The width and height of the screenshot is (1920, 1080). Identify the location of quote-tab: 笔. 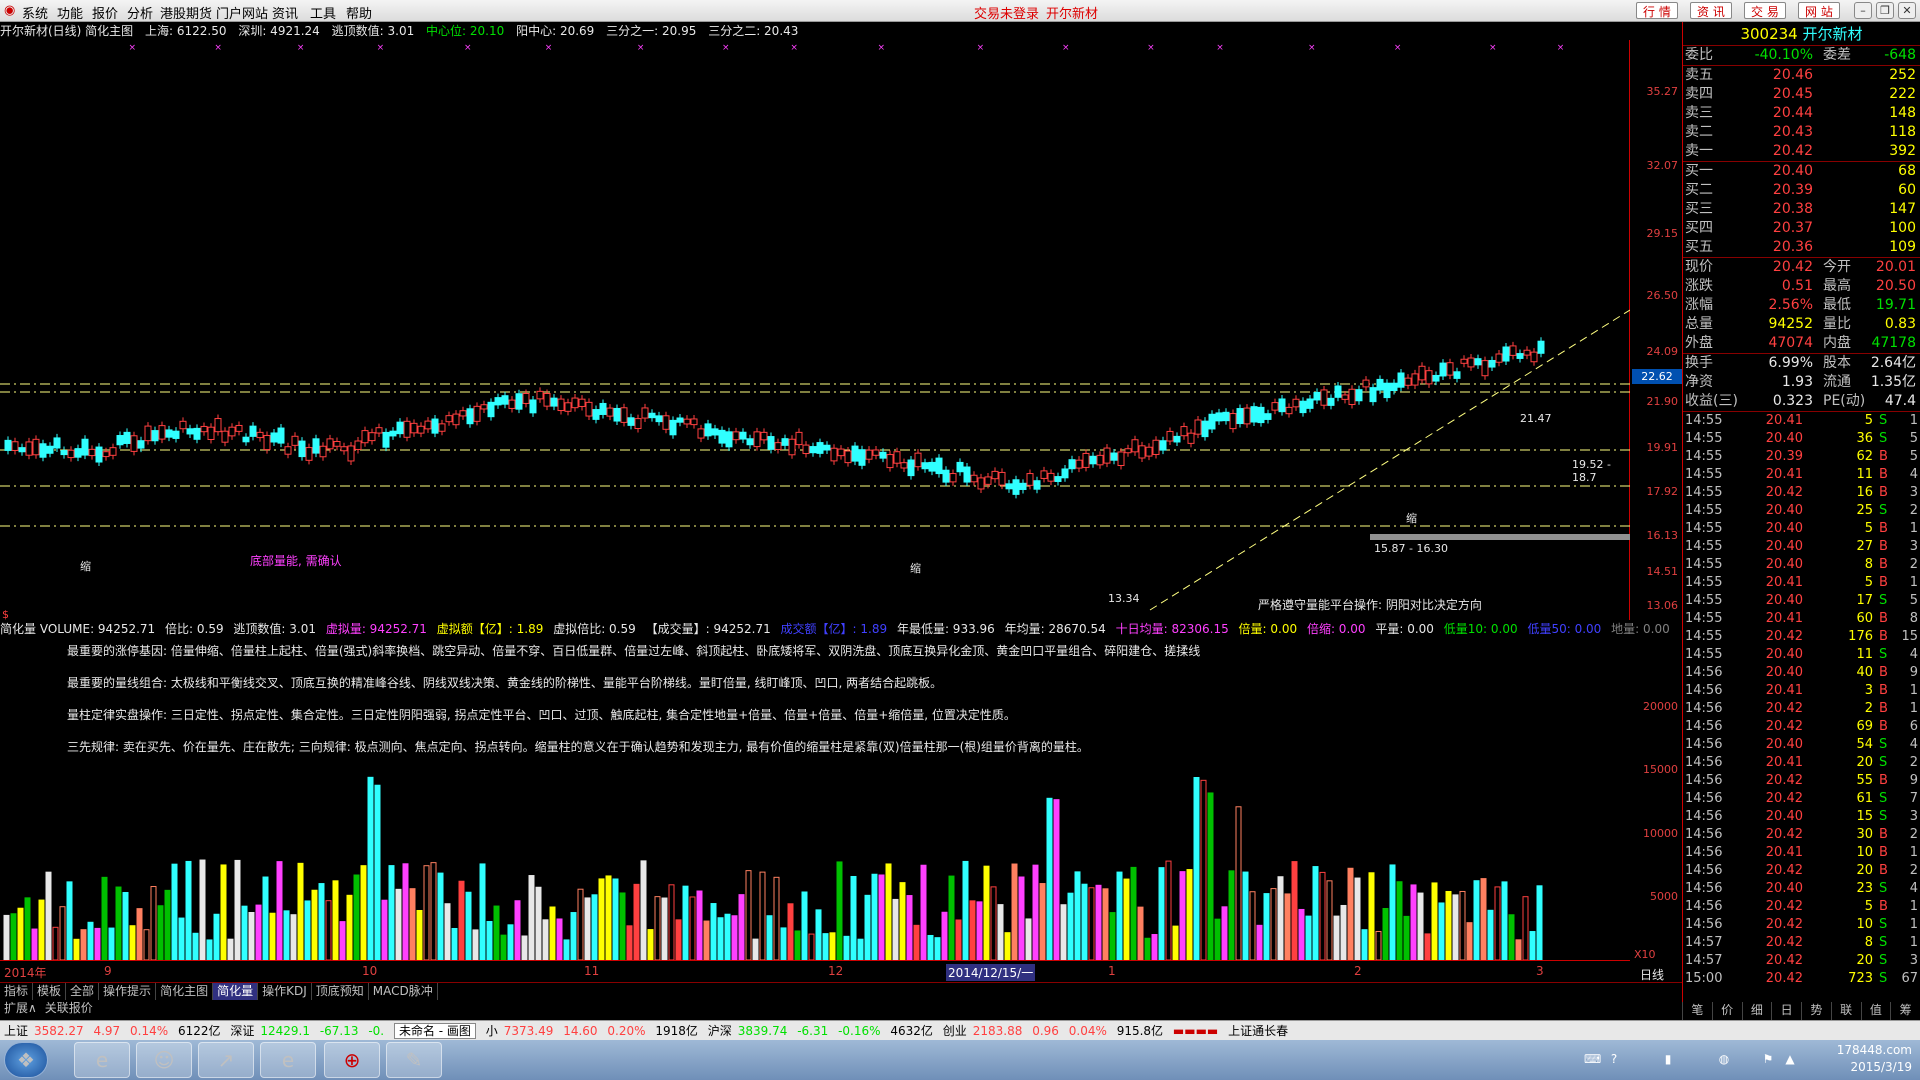
(1697, 1011).